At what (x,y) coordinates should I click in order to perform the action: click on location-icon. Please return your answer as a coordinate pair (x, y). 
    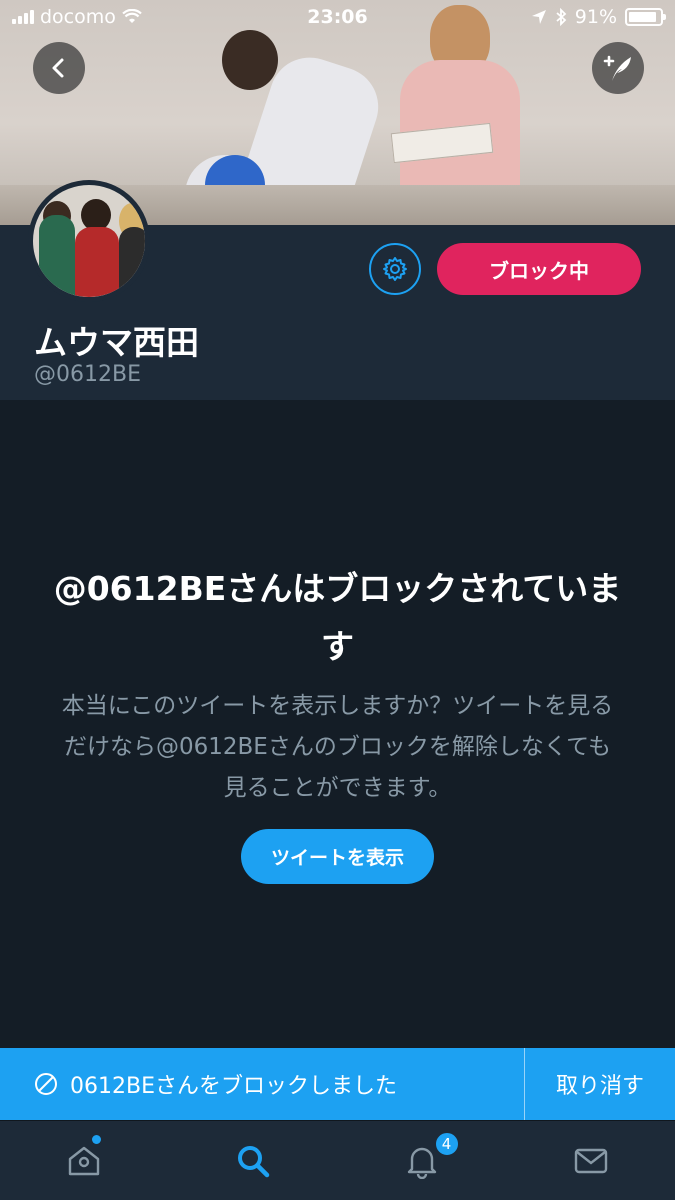
    Looking at the image, I should click on (538, 17).